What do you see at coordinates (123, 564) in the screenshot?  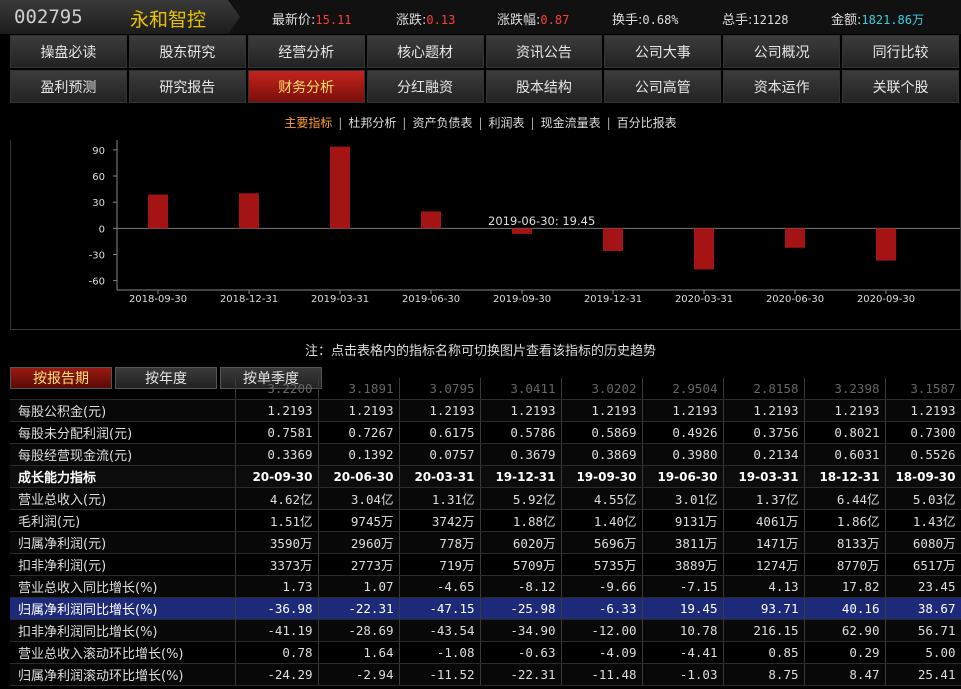 I see `row-label: 扣非净利润(元)` at bounding box center [123, 564].